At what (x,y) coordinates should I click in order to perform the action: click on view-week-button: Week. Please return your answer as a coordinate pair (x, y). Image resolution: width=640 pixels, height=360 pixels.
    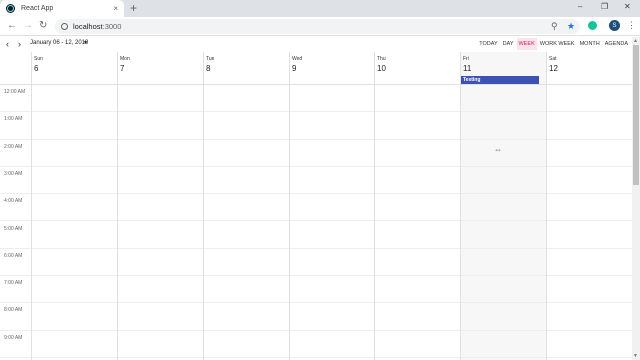
    Looking at the image, I should click on (526, 44).